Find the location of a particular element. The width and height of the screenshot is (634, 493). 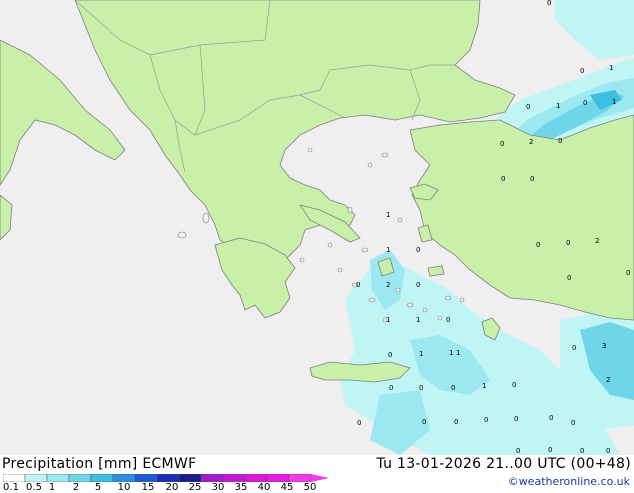

credit-link: ©weatheronline.co.uk is located at coordinates (569, 481).